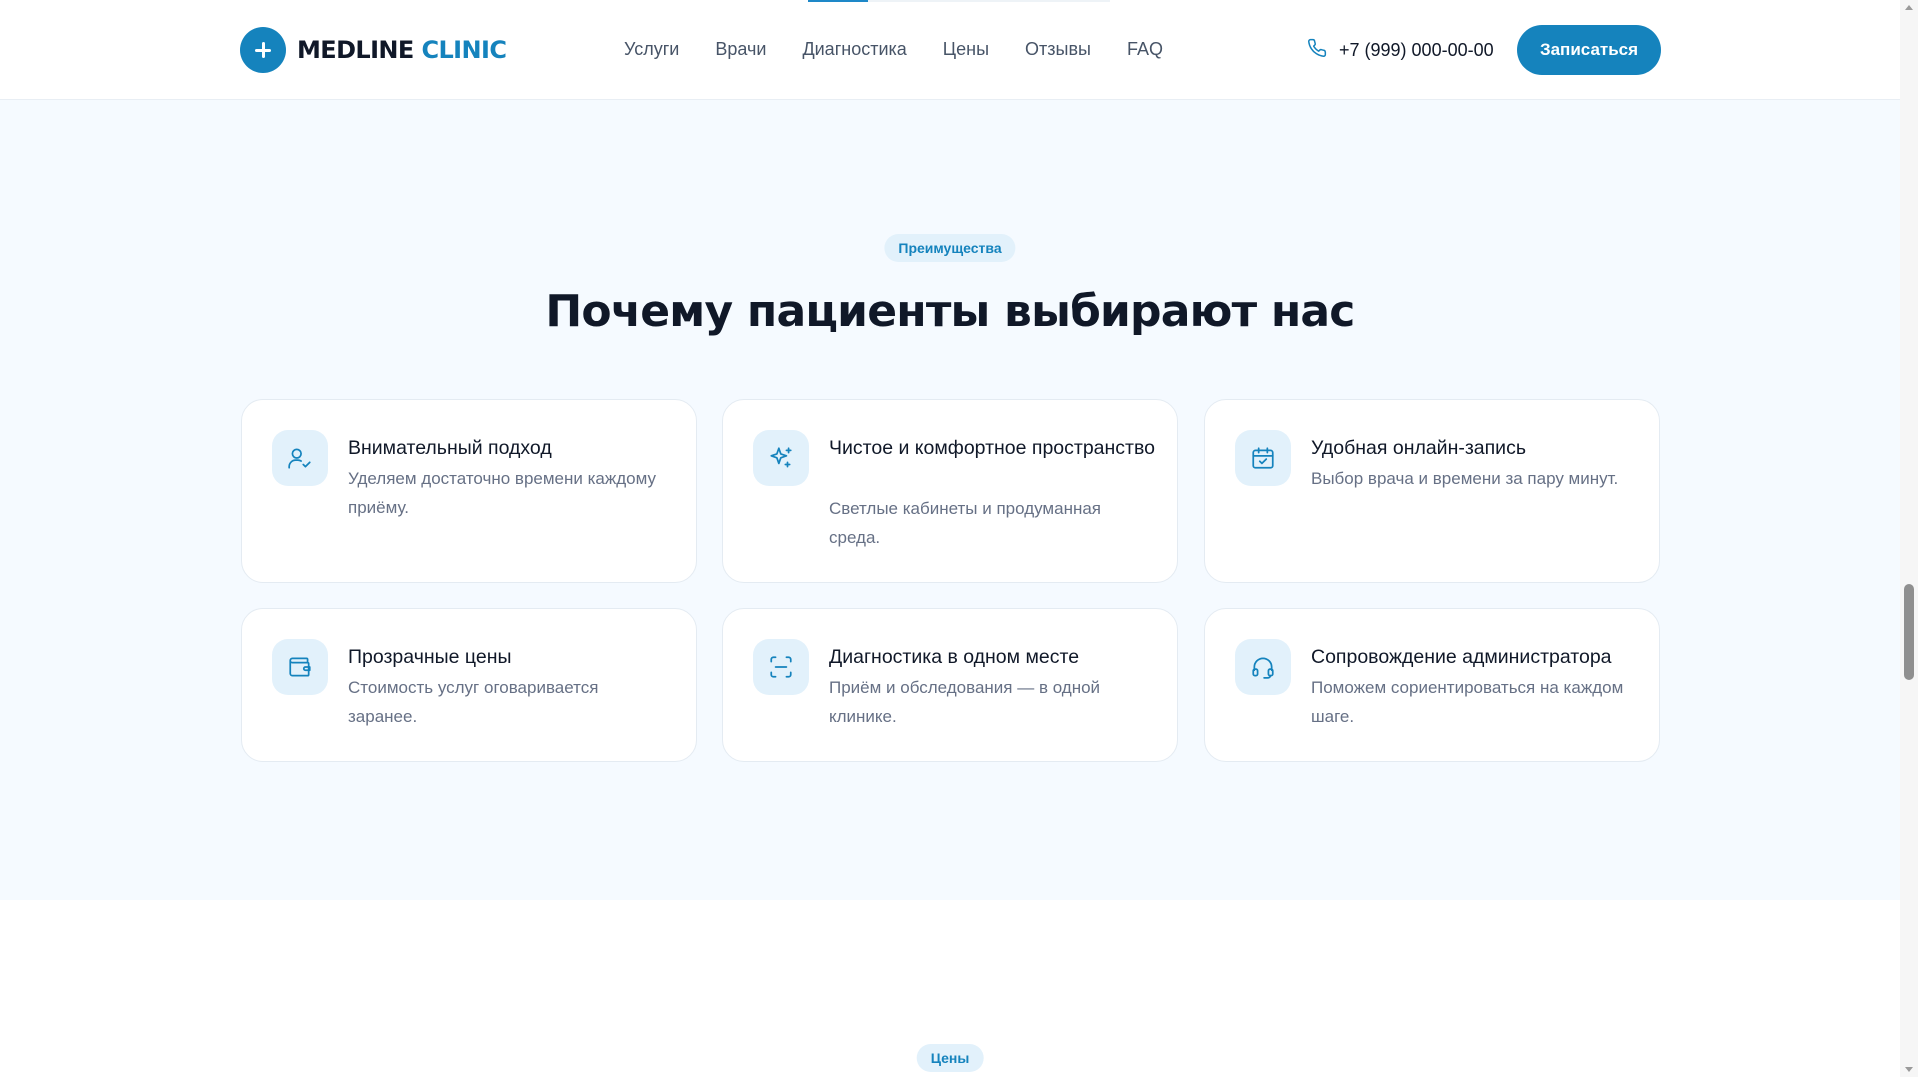 This screenshot has width=1918, height=1077. I want to click on feature-title: Внимательный подход, so click(450, 448).